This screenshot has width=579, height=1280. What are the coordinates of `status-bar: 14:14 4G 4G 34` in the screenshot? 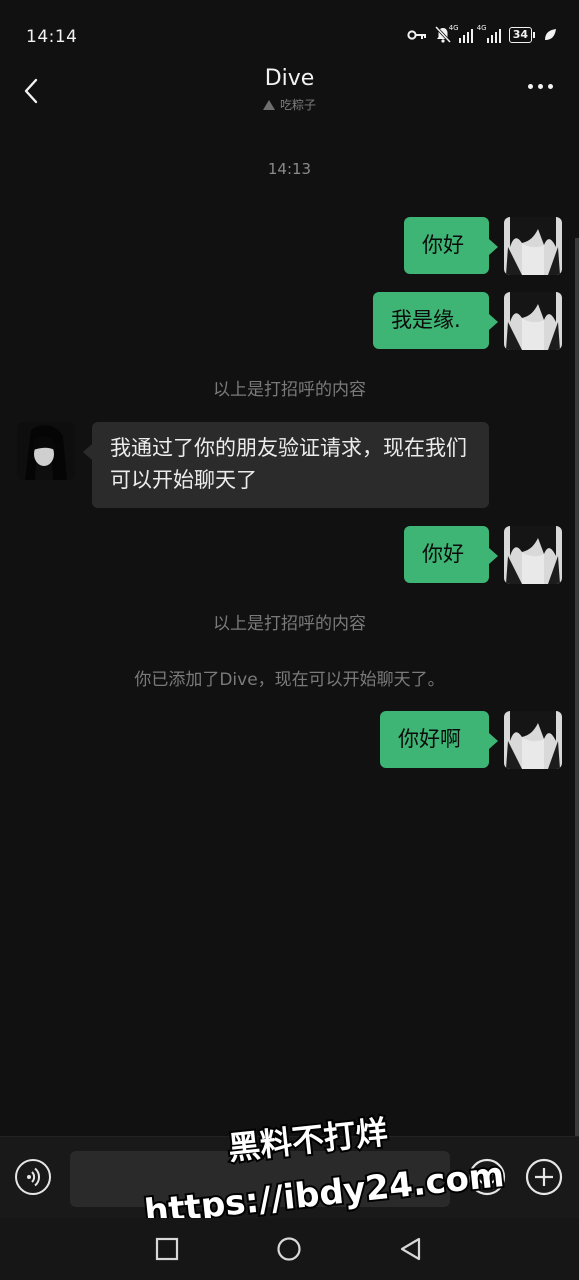 It's located at (289, 35).